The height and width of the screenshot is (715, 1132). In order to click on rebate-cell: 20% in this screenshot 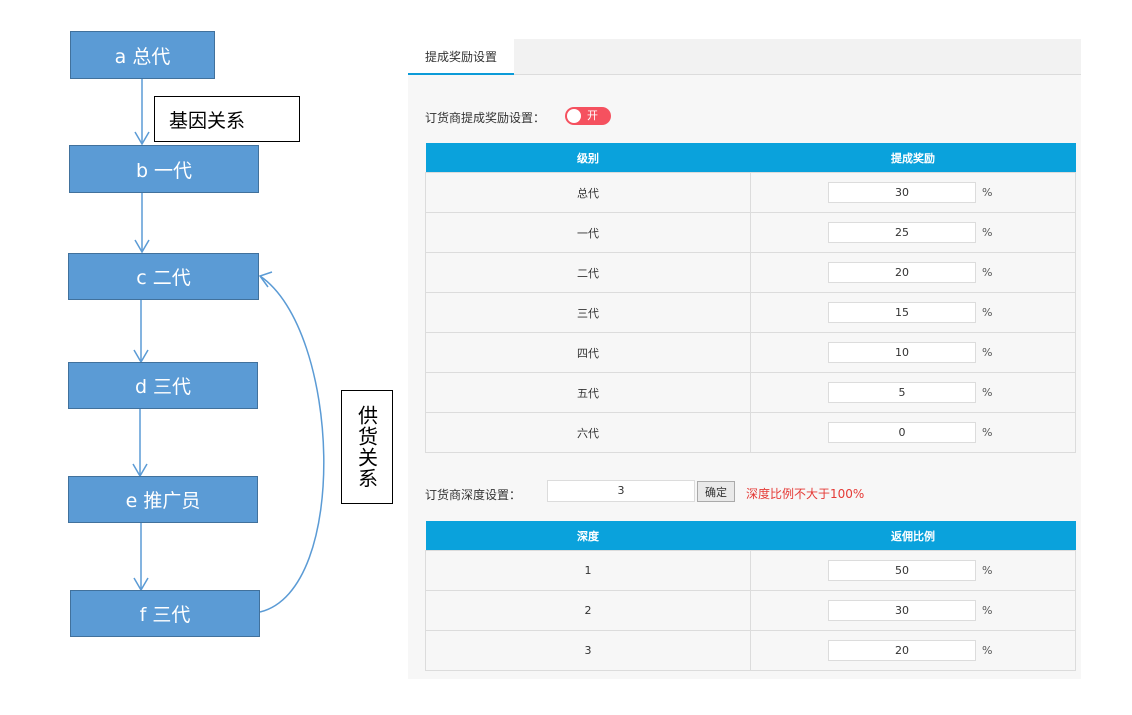, I will do `click(913, 650)`.